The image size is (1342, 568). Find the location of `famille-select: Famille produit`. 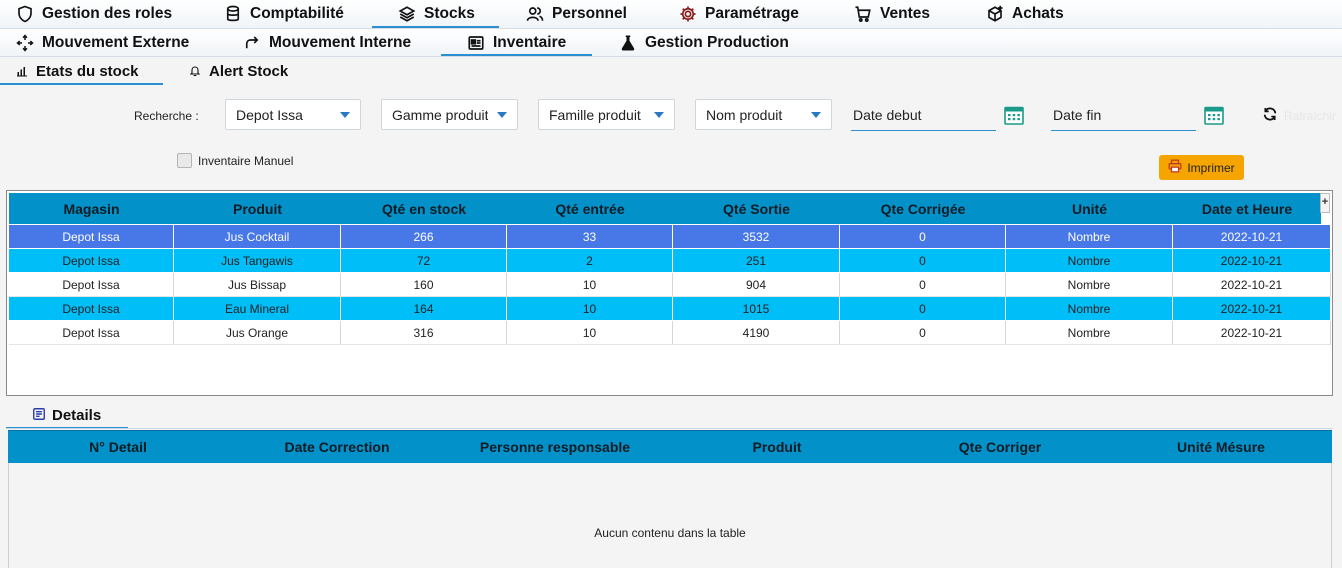

famille-select: Famille produit is located at coordinates (606, 114).